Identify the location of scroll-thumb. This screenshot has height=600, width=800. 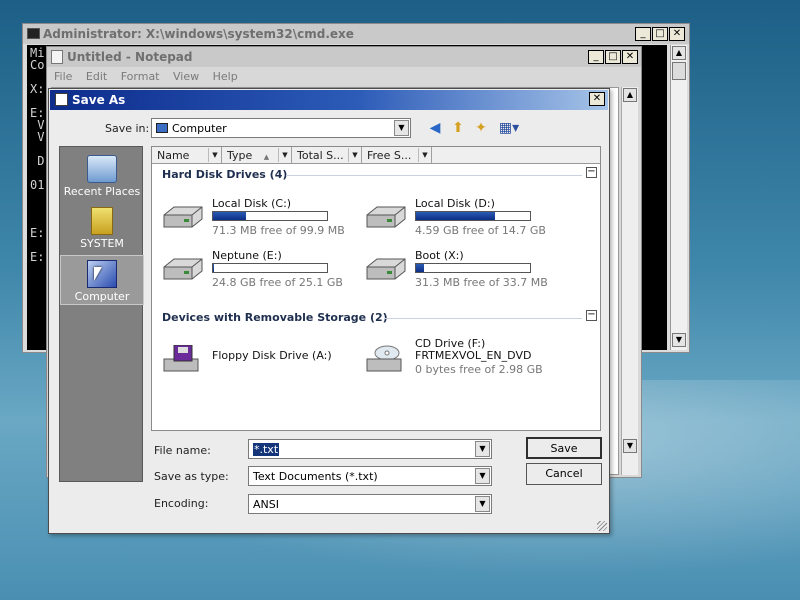
(679, 71).